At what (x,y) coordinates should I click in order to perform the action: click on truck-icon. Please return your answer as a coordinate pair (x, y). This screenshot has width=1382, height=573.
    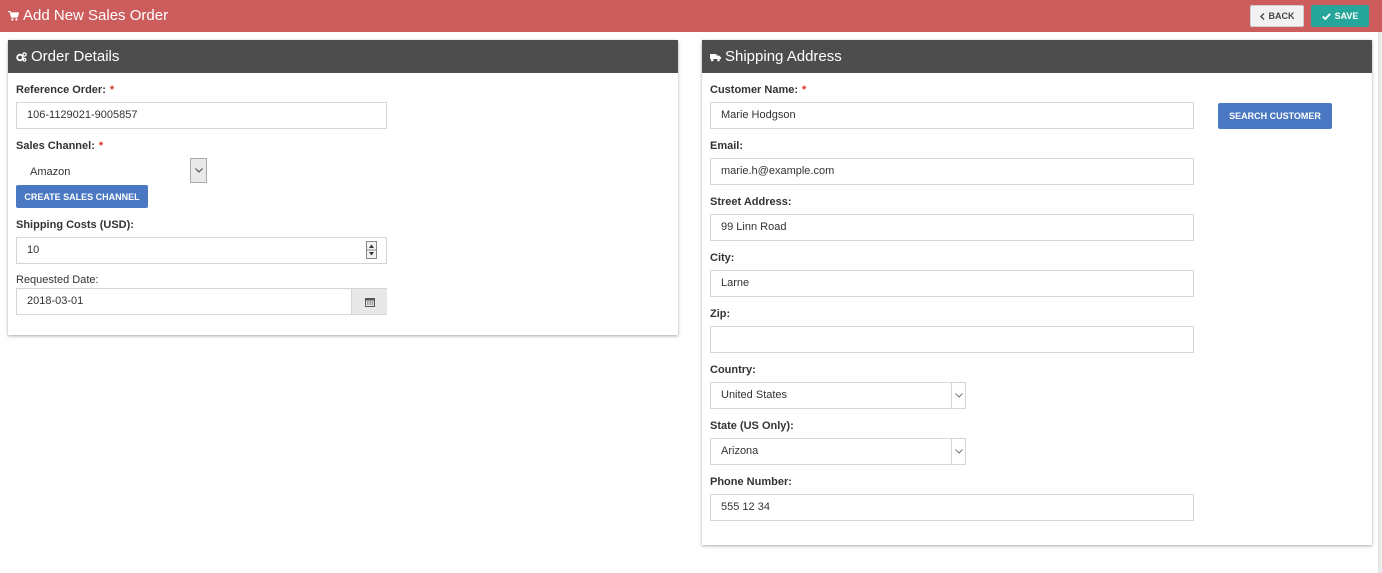
    Looking at the image, I should click on (715, 58).